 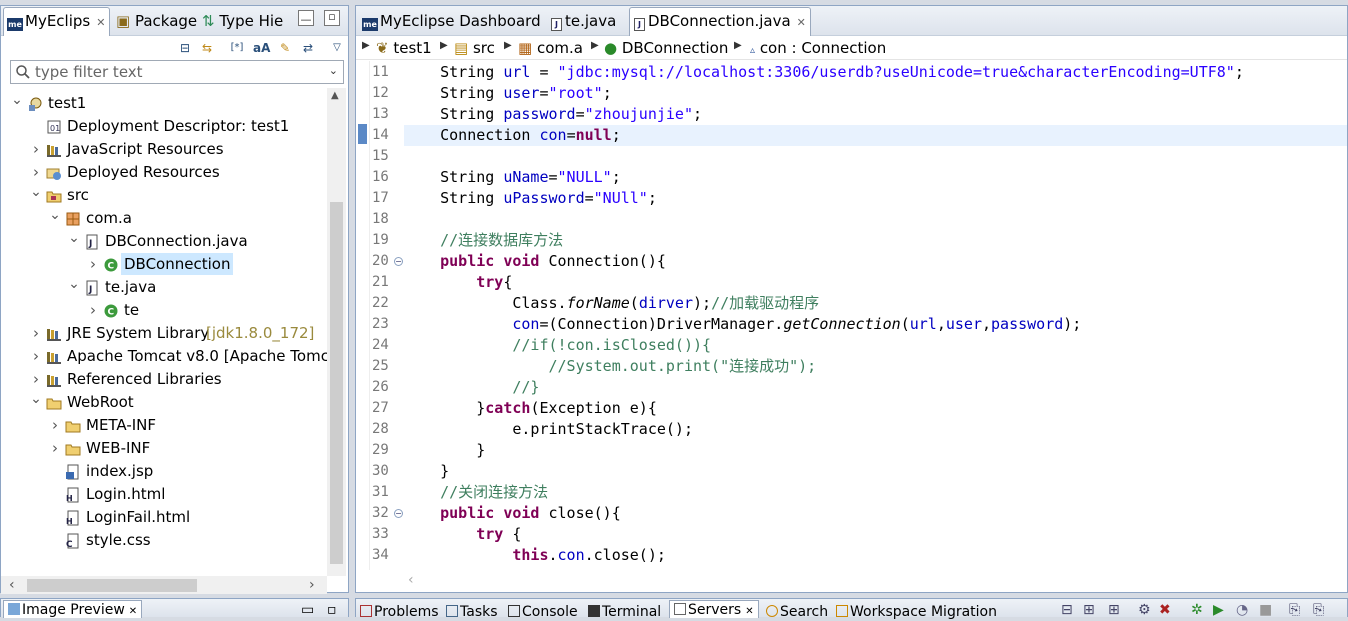 I want to click on code-line: public void close(){, so click(x=875, y=513).